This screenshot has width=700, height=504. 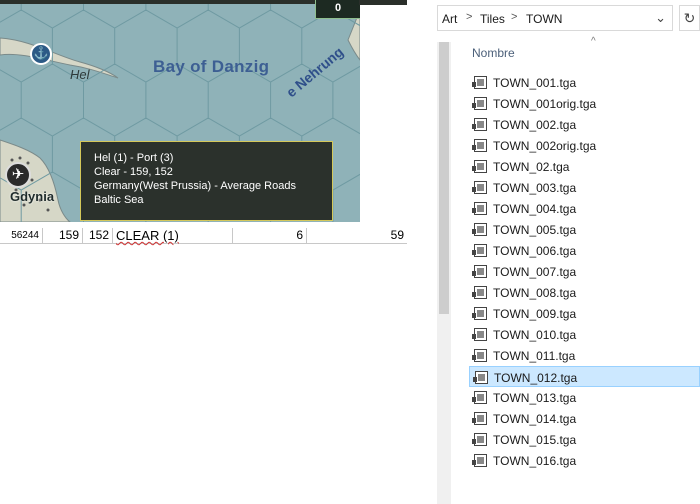 What do you see at coordinates (584, 250) in the screenshot?
I see `file-item: TOWN_006.tga` at bounding box center [584, 250].